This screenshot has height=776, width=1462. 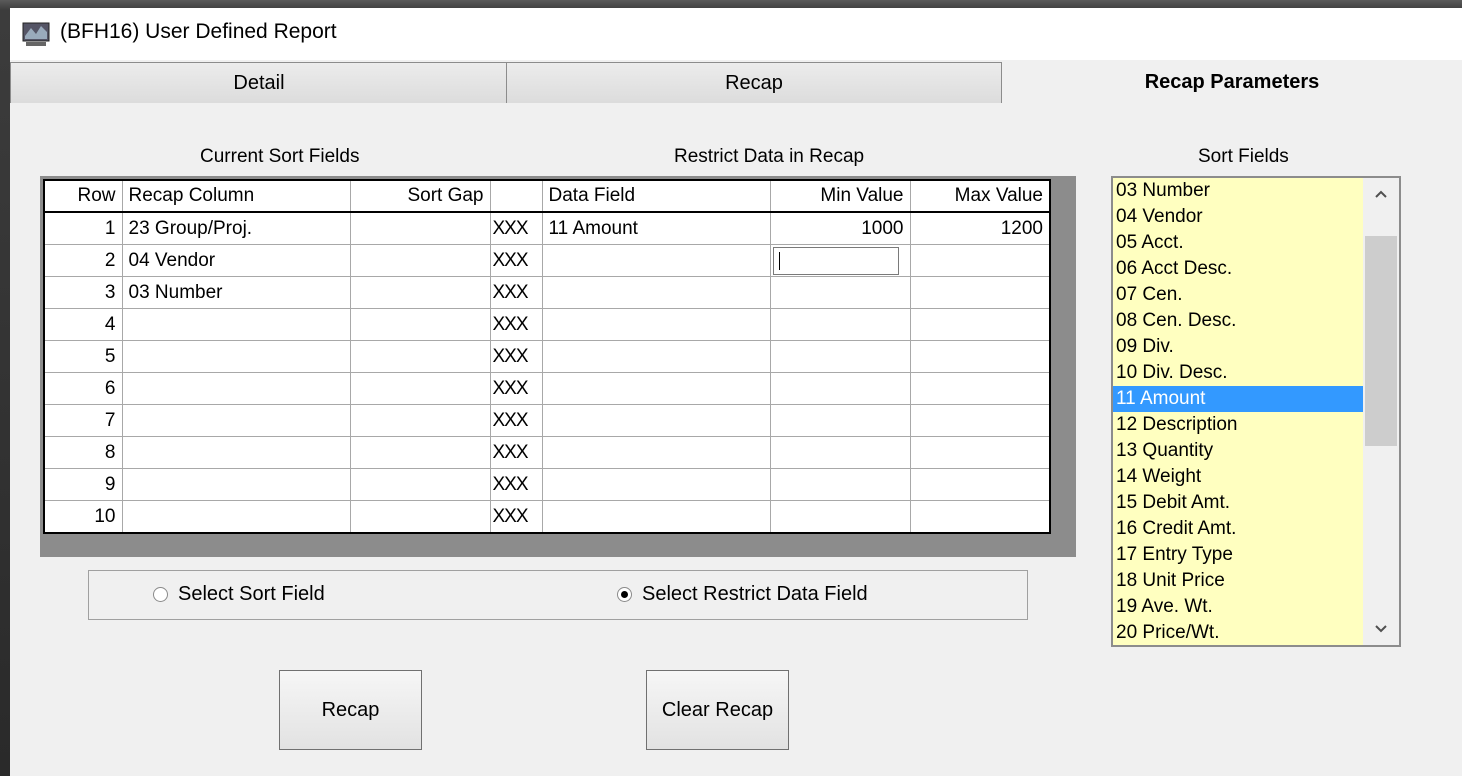 I want to click on scroll-up-icon, so click(x=1381, y=194).